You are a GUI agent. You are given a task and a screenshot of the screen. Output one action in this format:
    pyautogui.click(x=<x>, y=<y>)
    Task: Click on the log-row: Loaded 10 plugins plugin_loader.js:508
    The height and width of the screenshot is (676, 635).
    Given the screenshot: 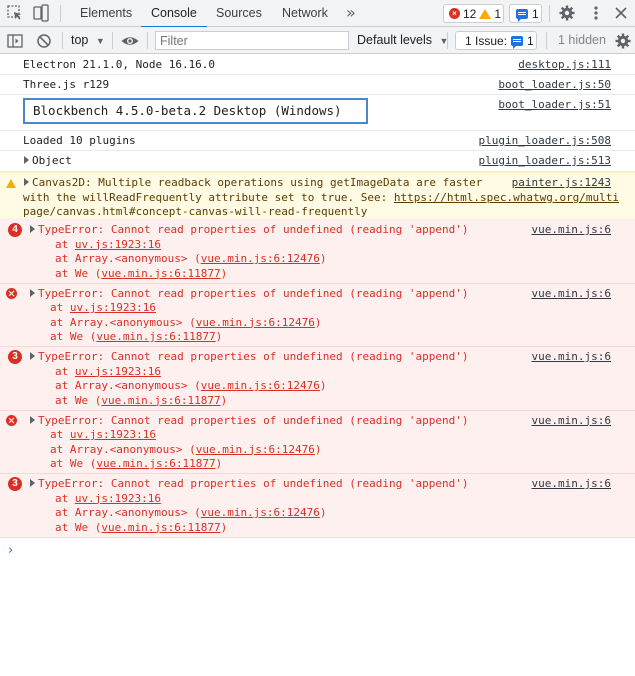 What is the action you would take?
    pyautogui.click(x=317, y=141)
    